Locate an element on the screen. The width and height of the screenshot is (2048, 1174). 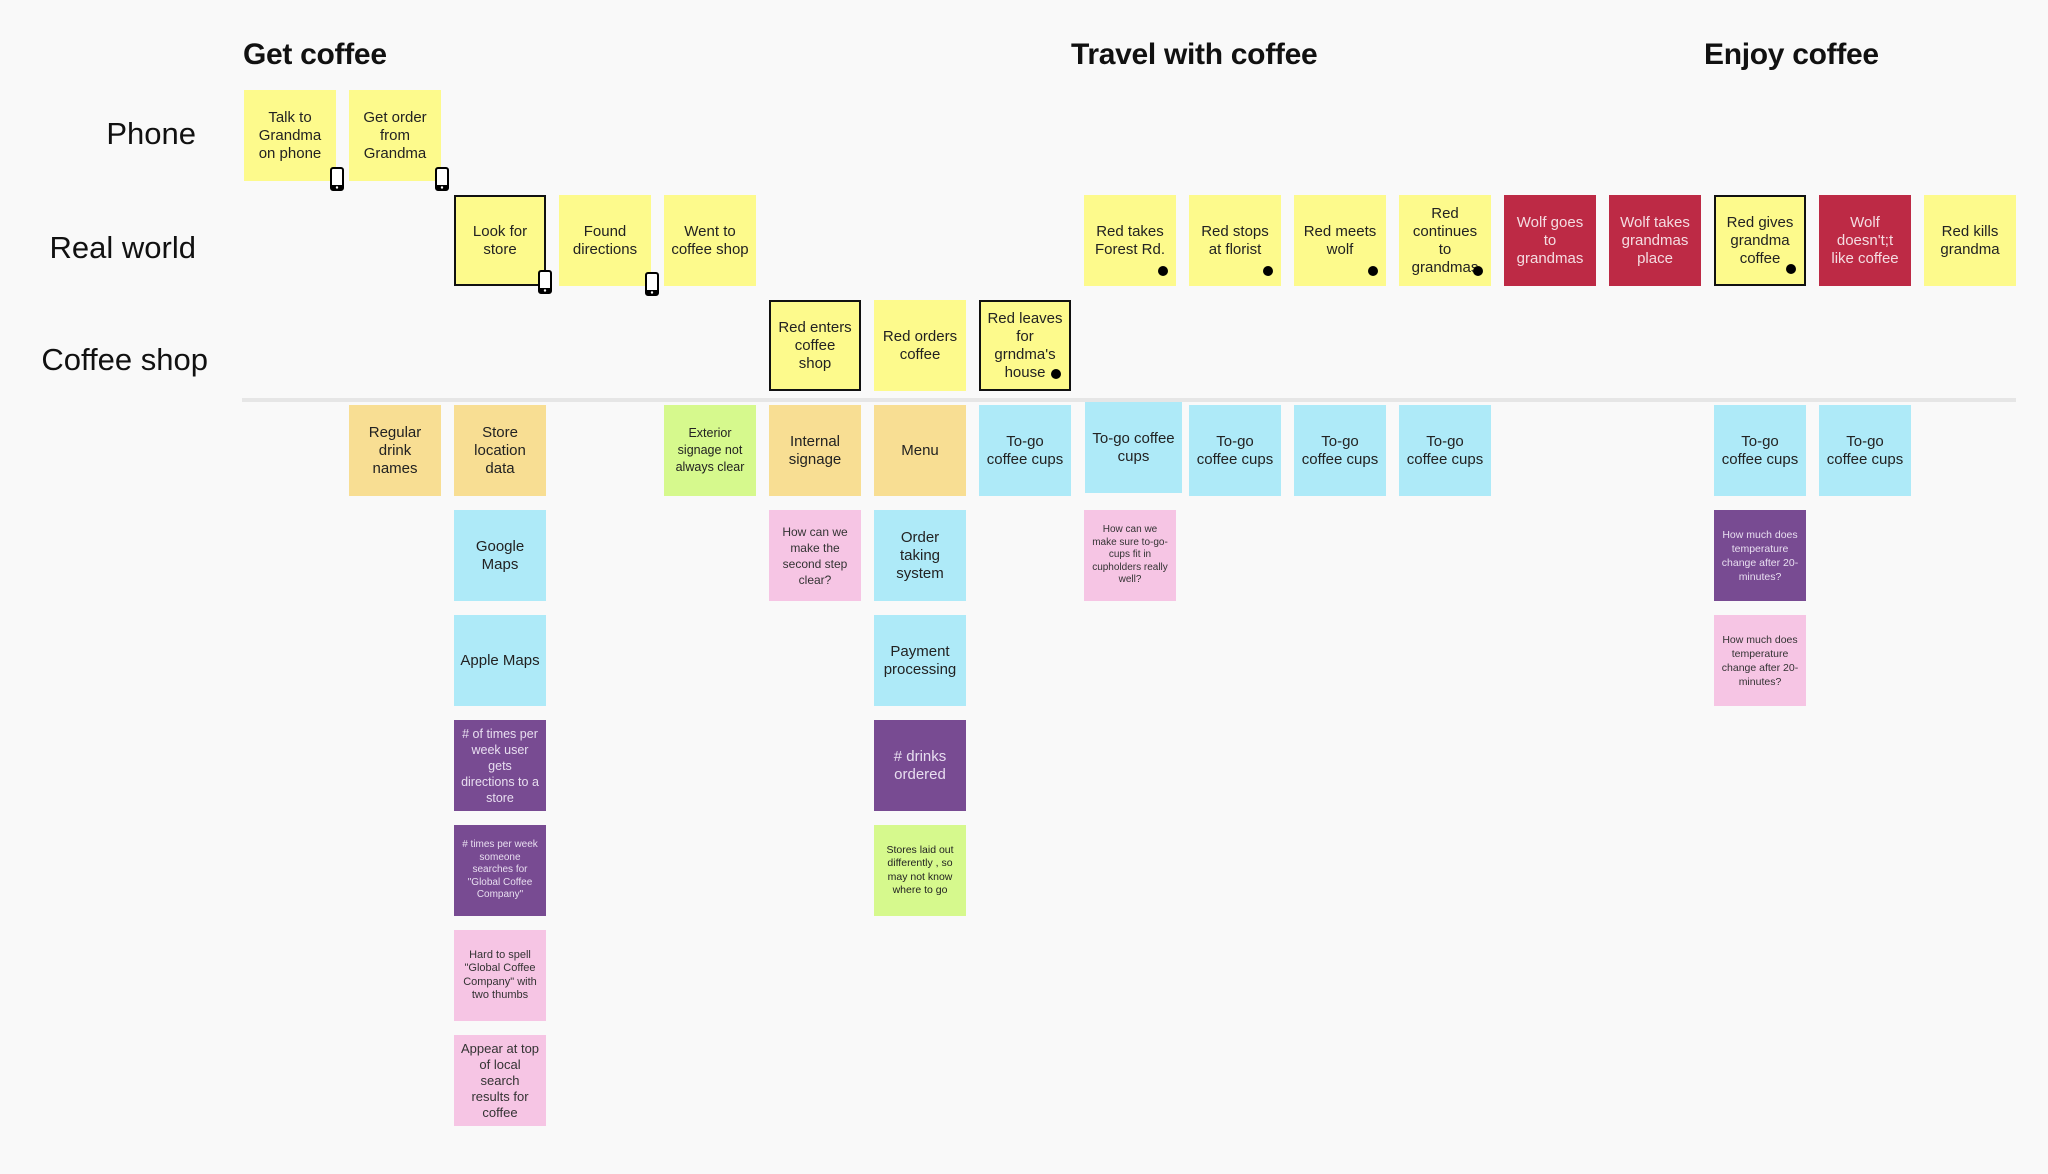
stage-title-travel-with-coffee: Travel with coffee is located at coordinates (1194, 54).